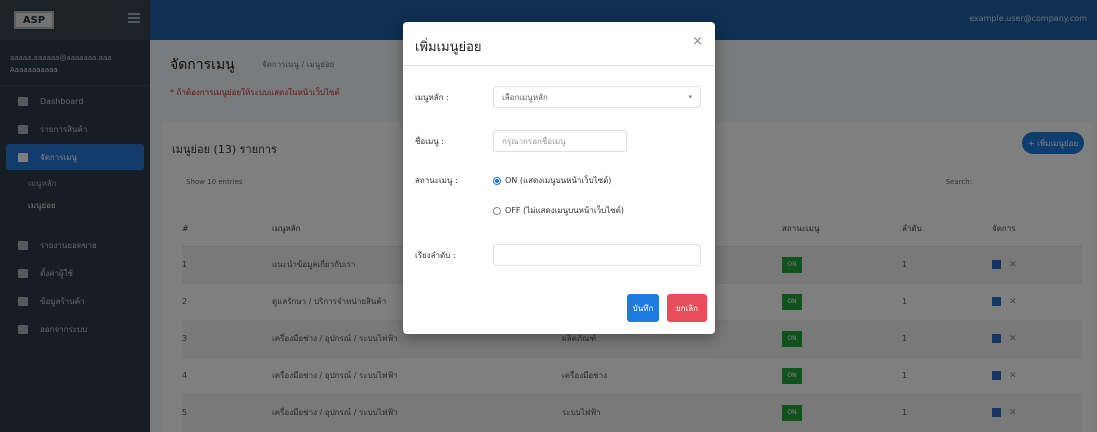 The width and height of the screenshot is (1097, 432). I want to click on cancel-button: ยกเลิก, so click(687, 308).